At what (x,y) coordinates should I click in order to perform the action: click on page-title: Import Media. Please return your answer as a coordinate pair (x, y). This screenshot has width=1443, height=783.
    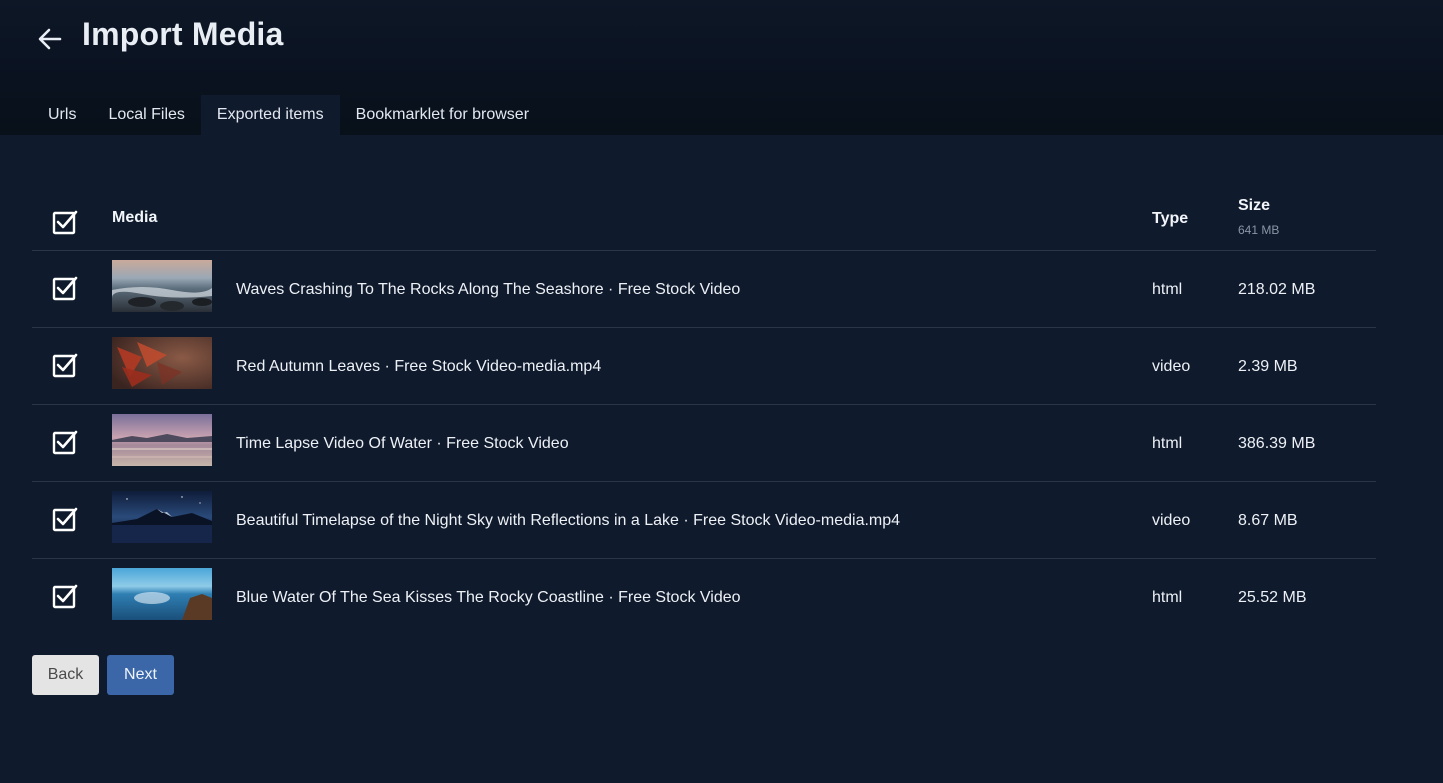
    Looking at the image, I should click on (183, 34).